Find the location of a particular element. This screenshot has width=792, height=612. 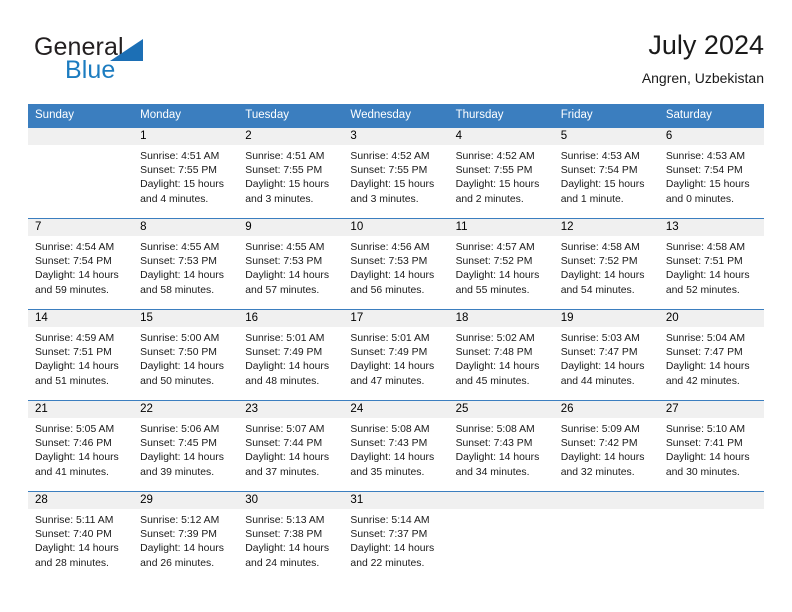

day-detail-line: Sunset: 7:48 PM is located at coordinates (494, 353).